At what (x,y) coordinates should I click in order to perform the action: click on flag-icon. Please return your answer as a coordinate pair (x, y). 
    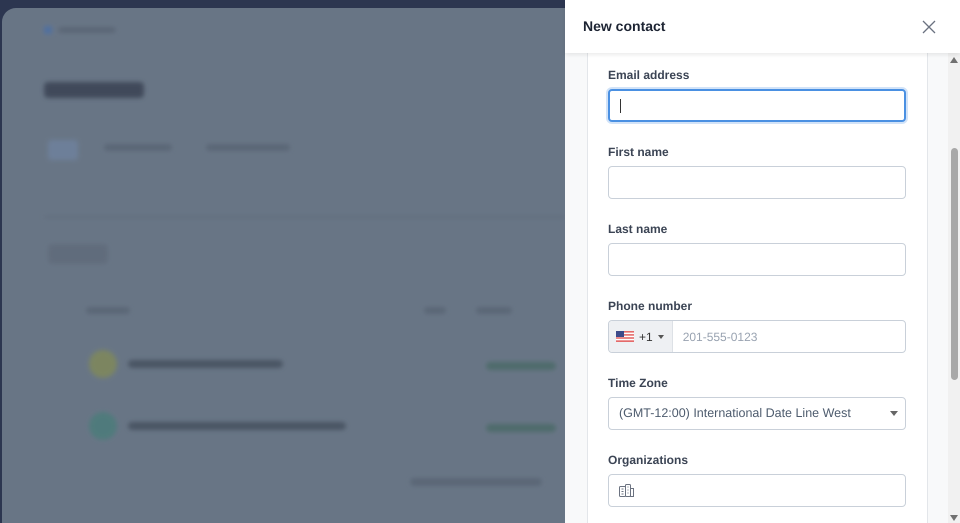
    Looking at the image, I should click on (625, 336).